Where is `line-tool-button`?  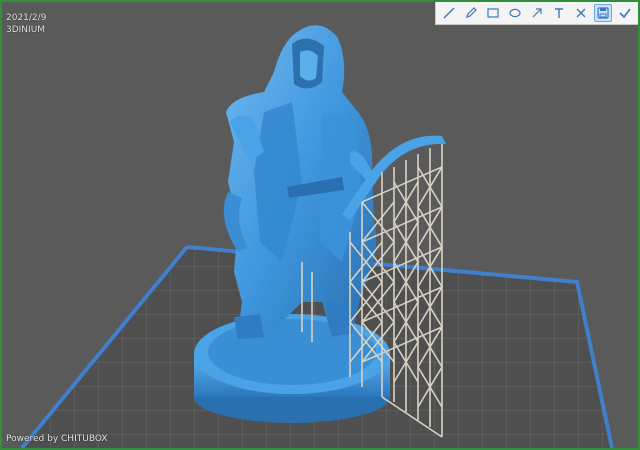 line-tool-button is located at coordinates (449, 13).